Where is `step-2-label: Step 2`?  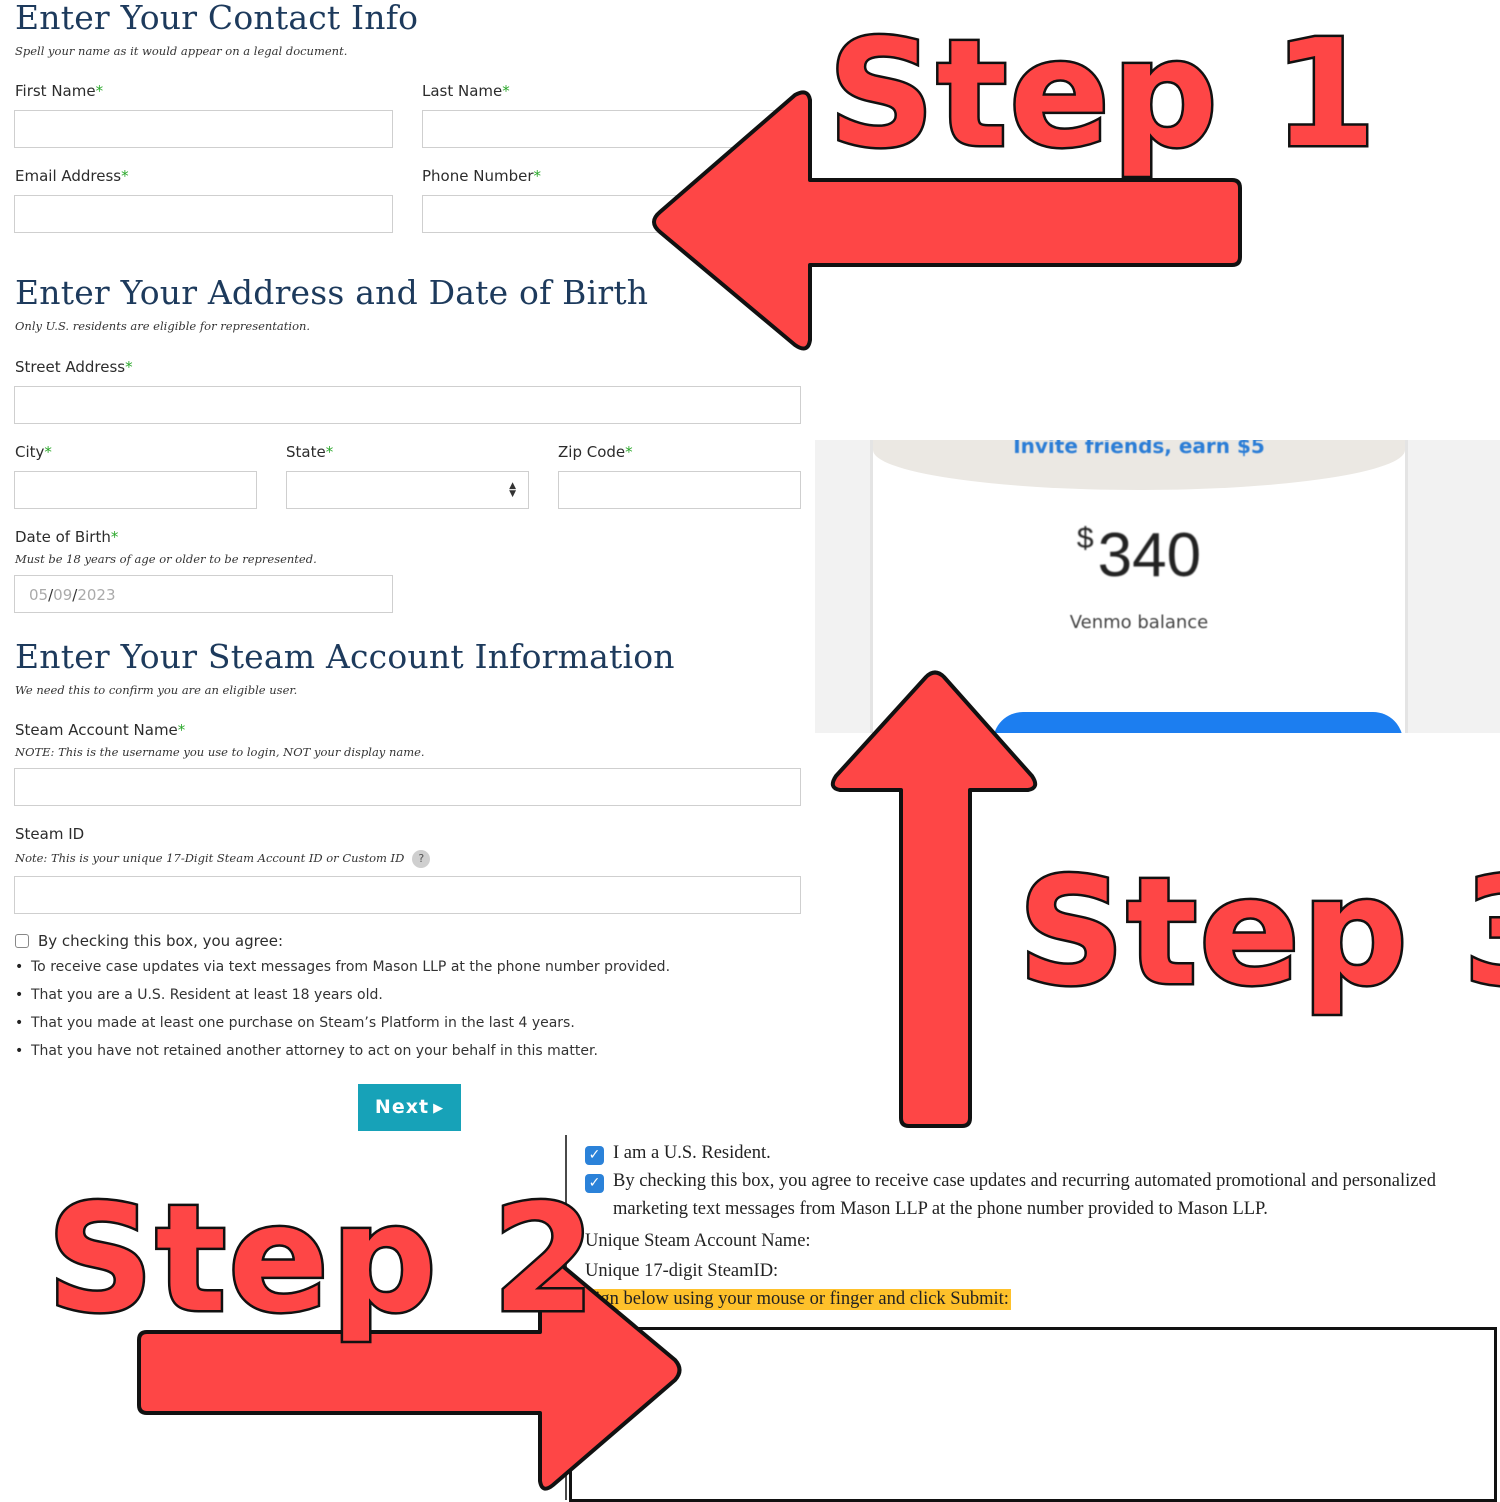
step-2-label: Step 2 is located at coordinates (321, 1259).